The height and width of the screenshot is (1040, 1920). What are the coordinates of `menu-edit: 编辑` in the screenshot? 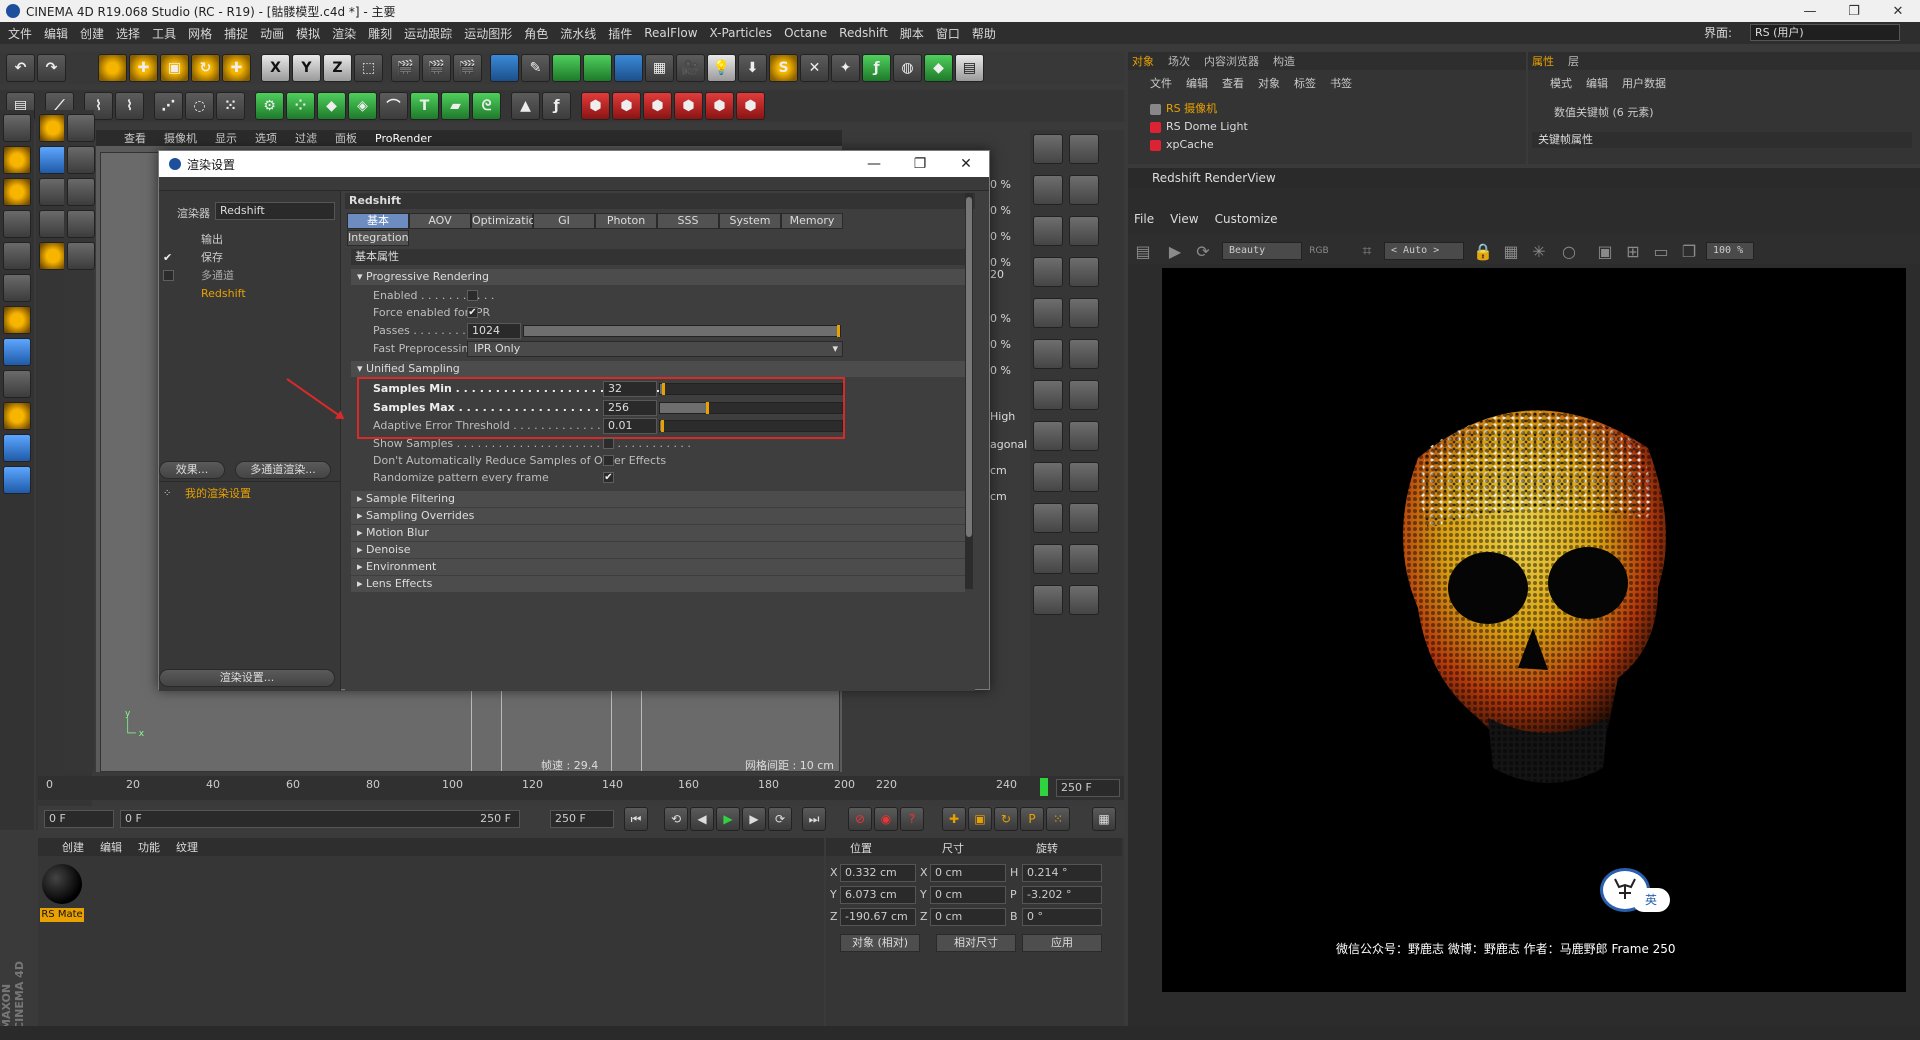 It's located at (56, 33).